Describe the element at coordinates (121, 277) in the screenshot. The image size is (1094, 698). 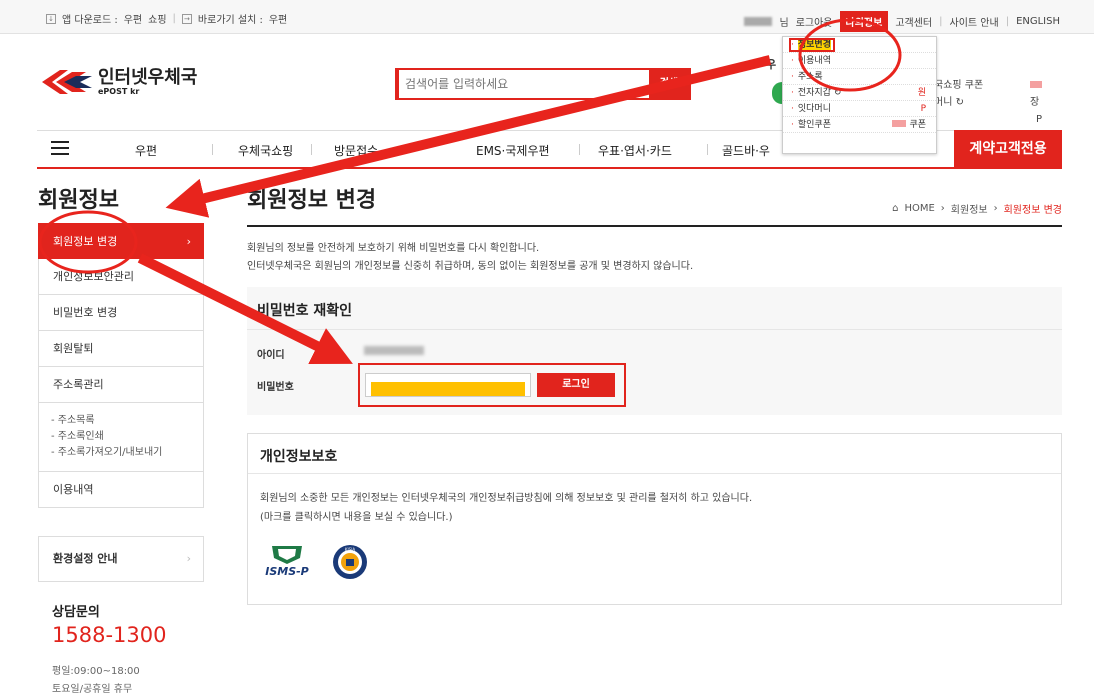
I see `sidebar-item-privacy-security: 개인정보보안관리` at that location.